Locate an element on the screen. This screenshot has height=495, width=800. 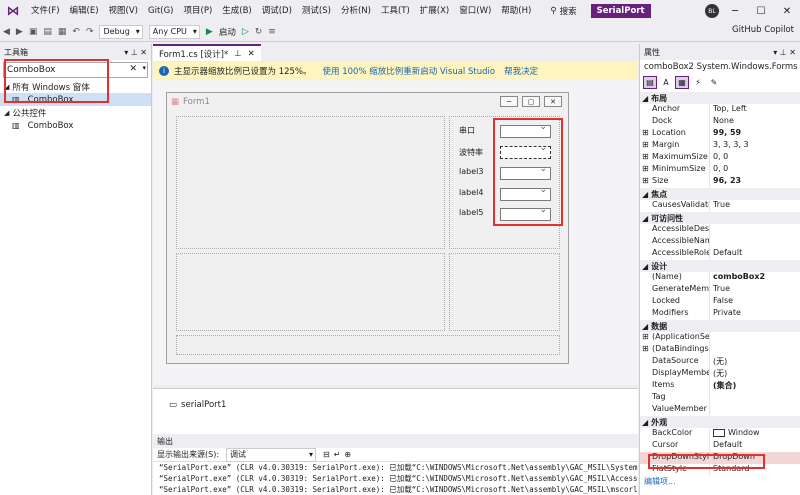
clear-icon: ✕ is located at coordinates (133, 69).